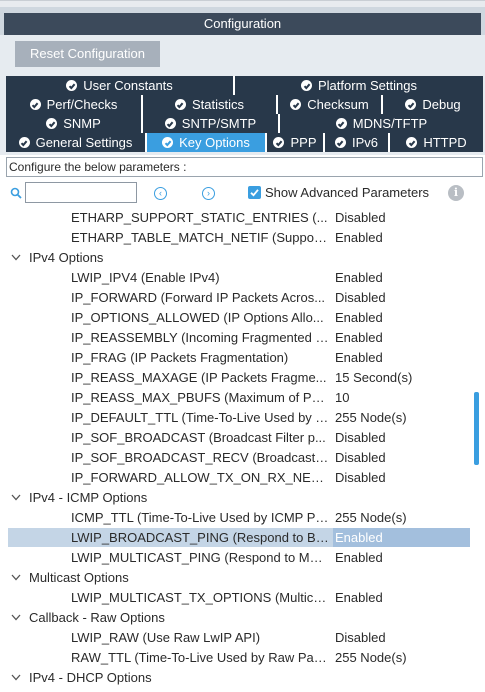 Image resolution: width=485 pixels, height=692 pixels. I want to click on tab-user-constants: User Constants, so click(120, 85).